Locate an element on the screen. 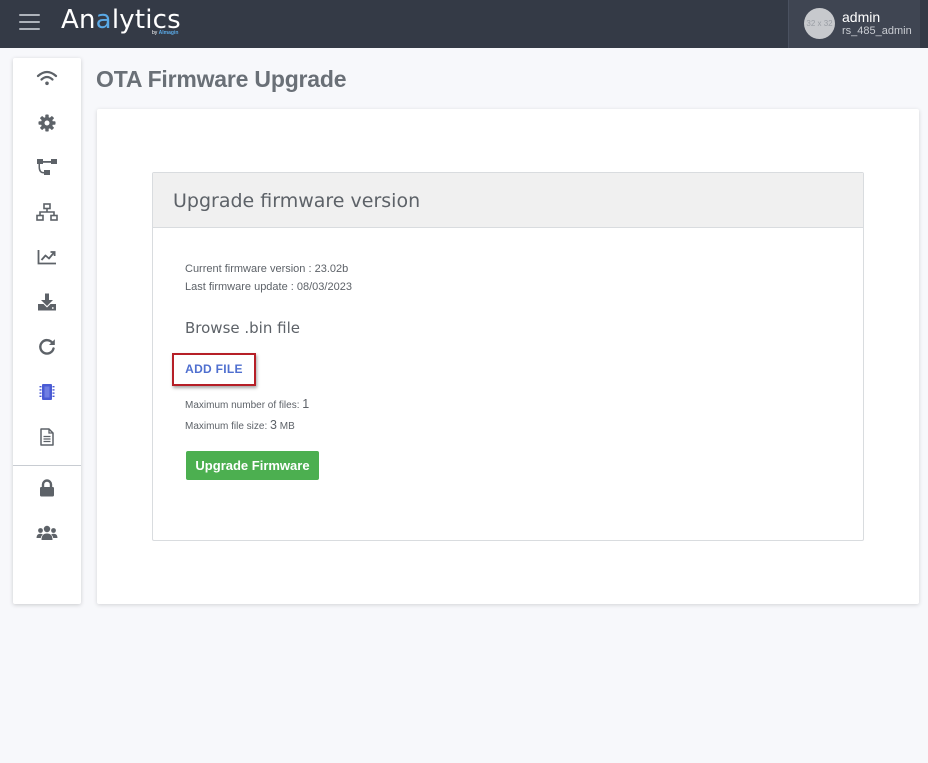 Image resolution: width=928 pixels, height=763 pixels. last-firmware-update: Last firmware update : 08/03/2023 is located at coordinates (268, 287).